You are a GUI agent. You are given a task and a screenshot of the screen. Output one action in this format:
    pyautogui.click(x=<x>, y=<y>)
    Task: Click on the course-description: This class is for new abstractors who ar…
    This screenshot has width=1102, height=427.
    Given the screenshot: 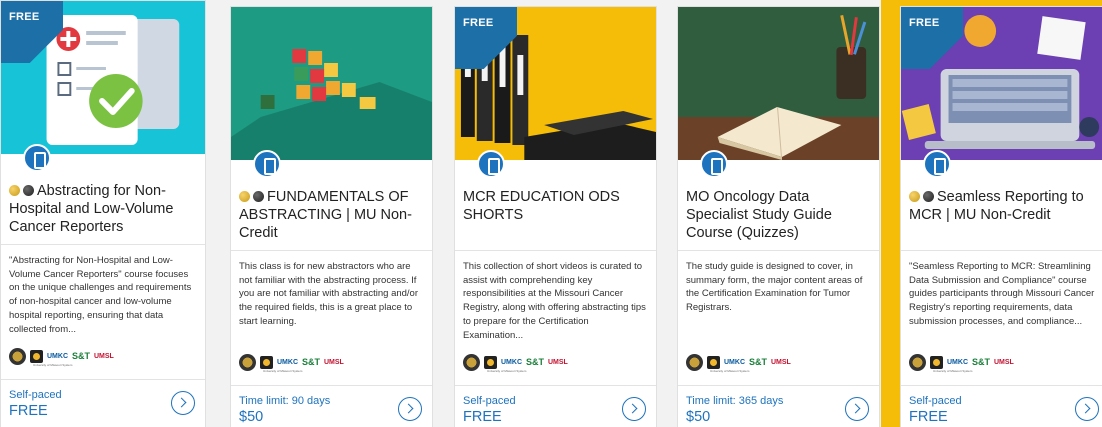 What is the action you would take?
    pyautogui.click(x=329, y=294)
    